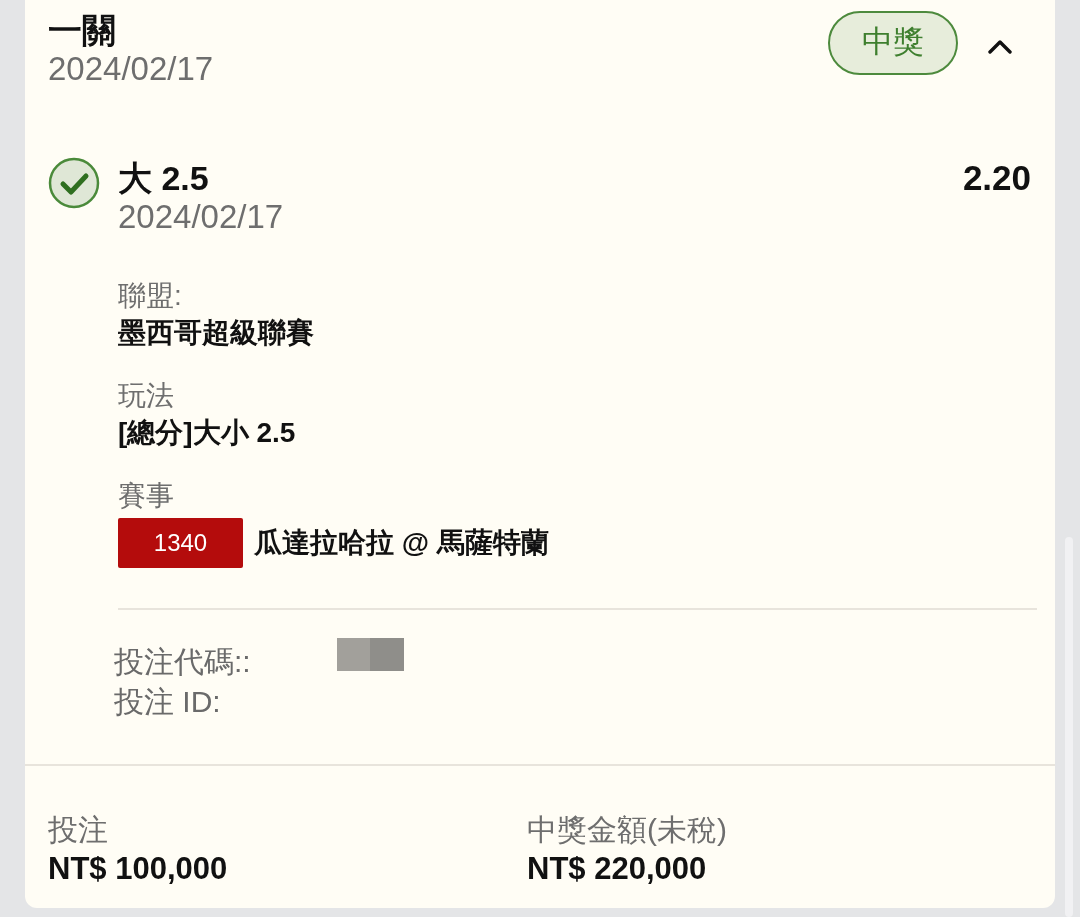  I want to click on ticket-title: 一關, so click(82, 30).